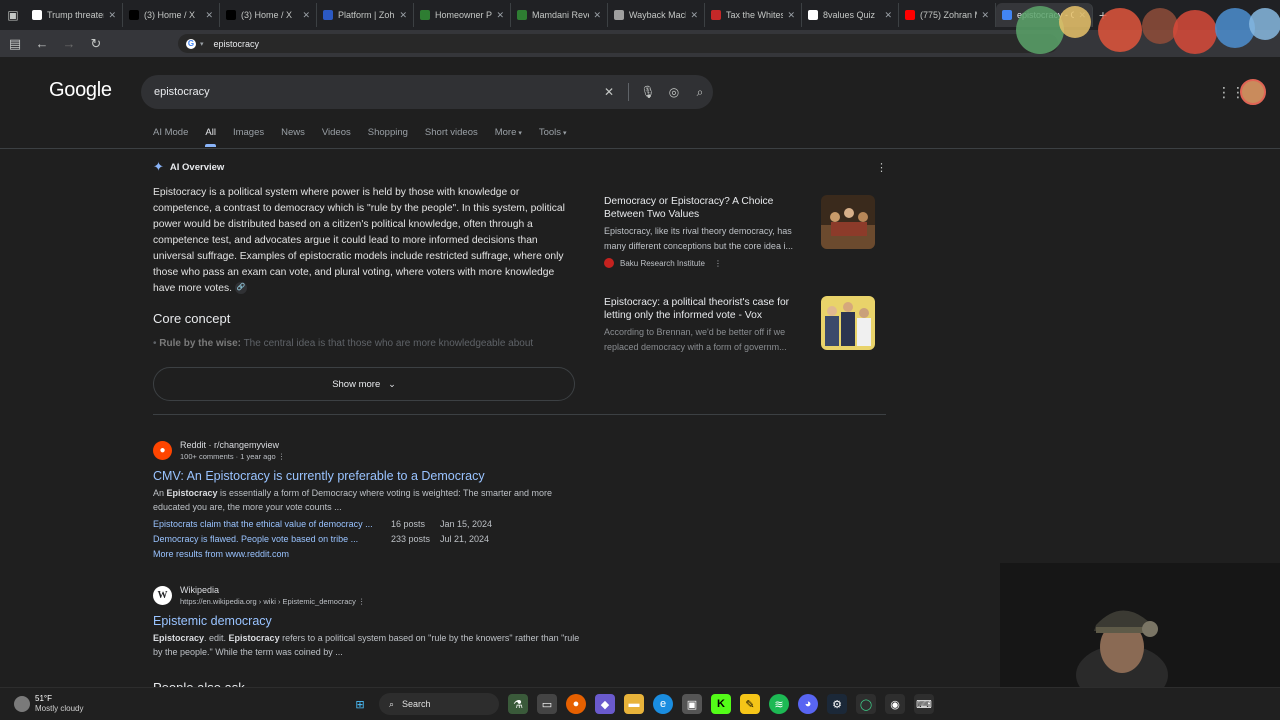  I want to click on browser-tab-title: Platform | Zohran, so click(366, 15).